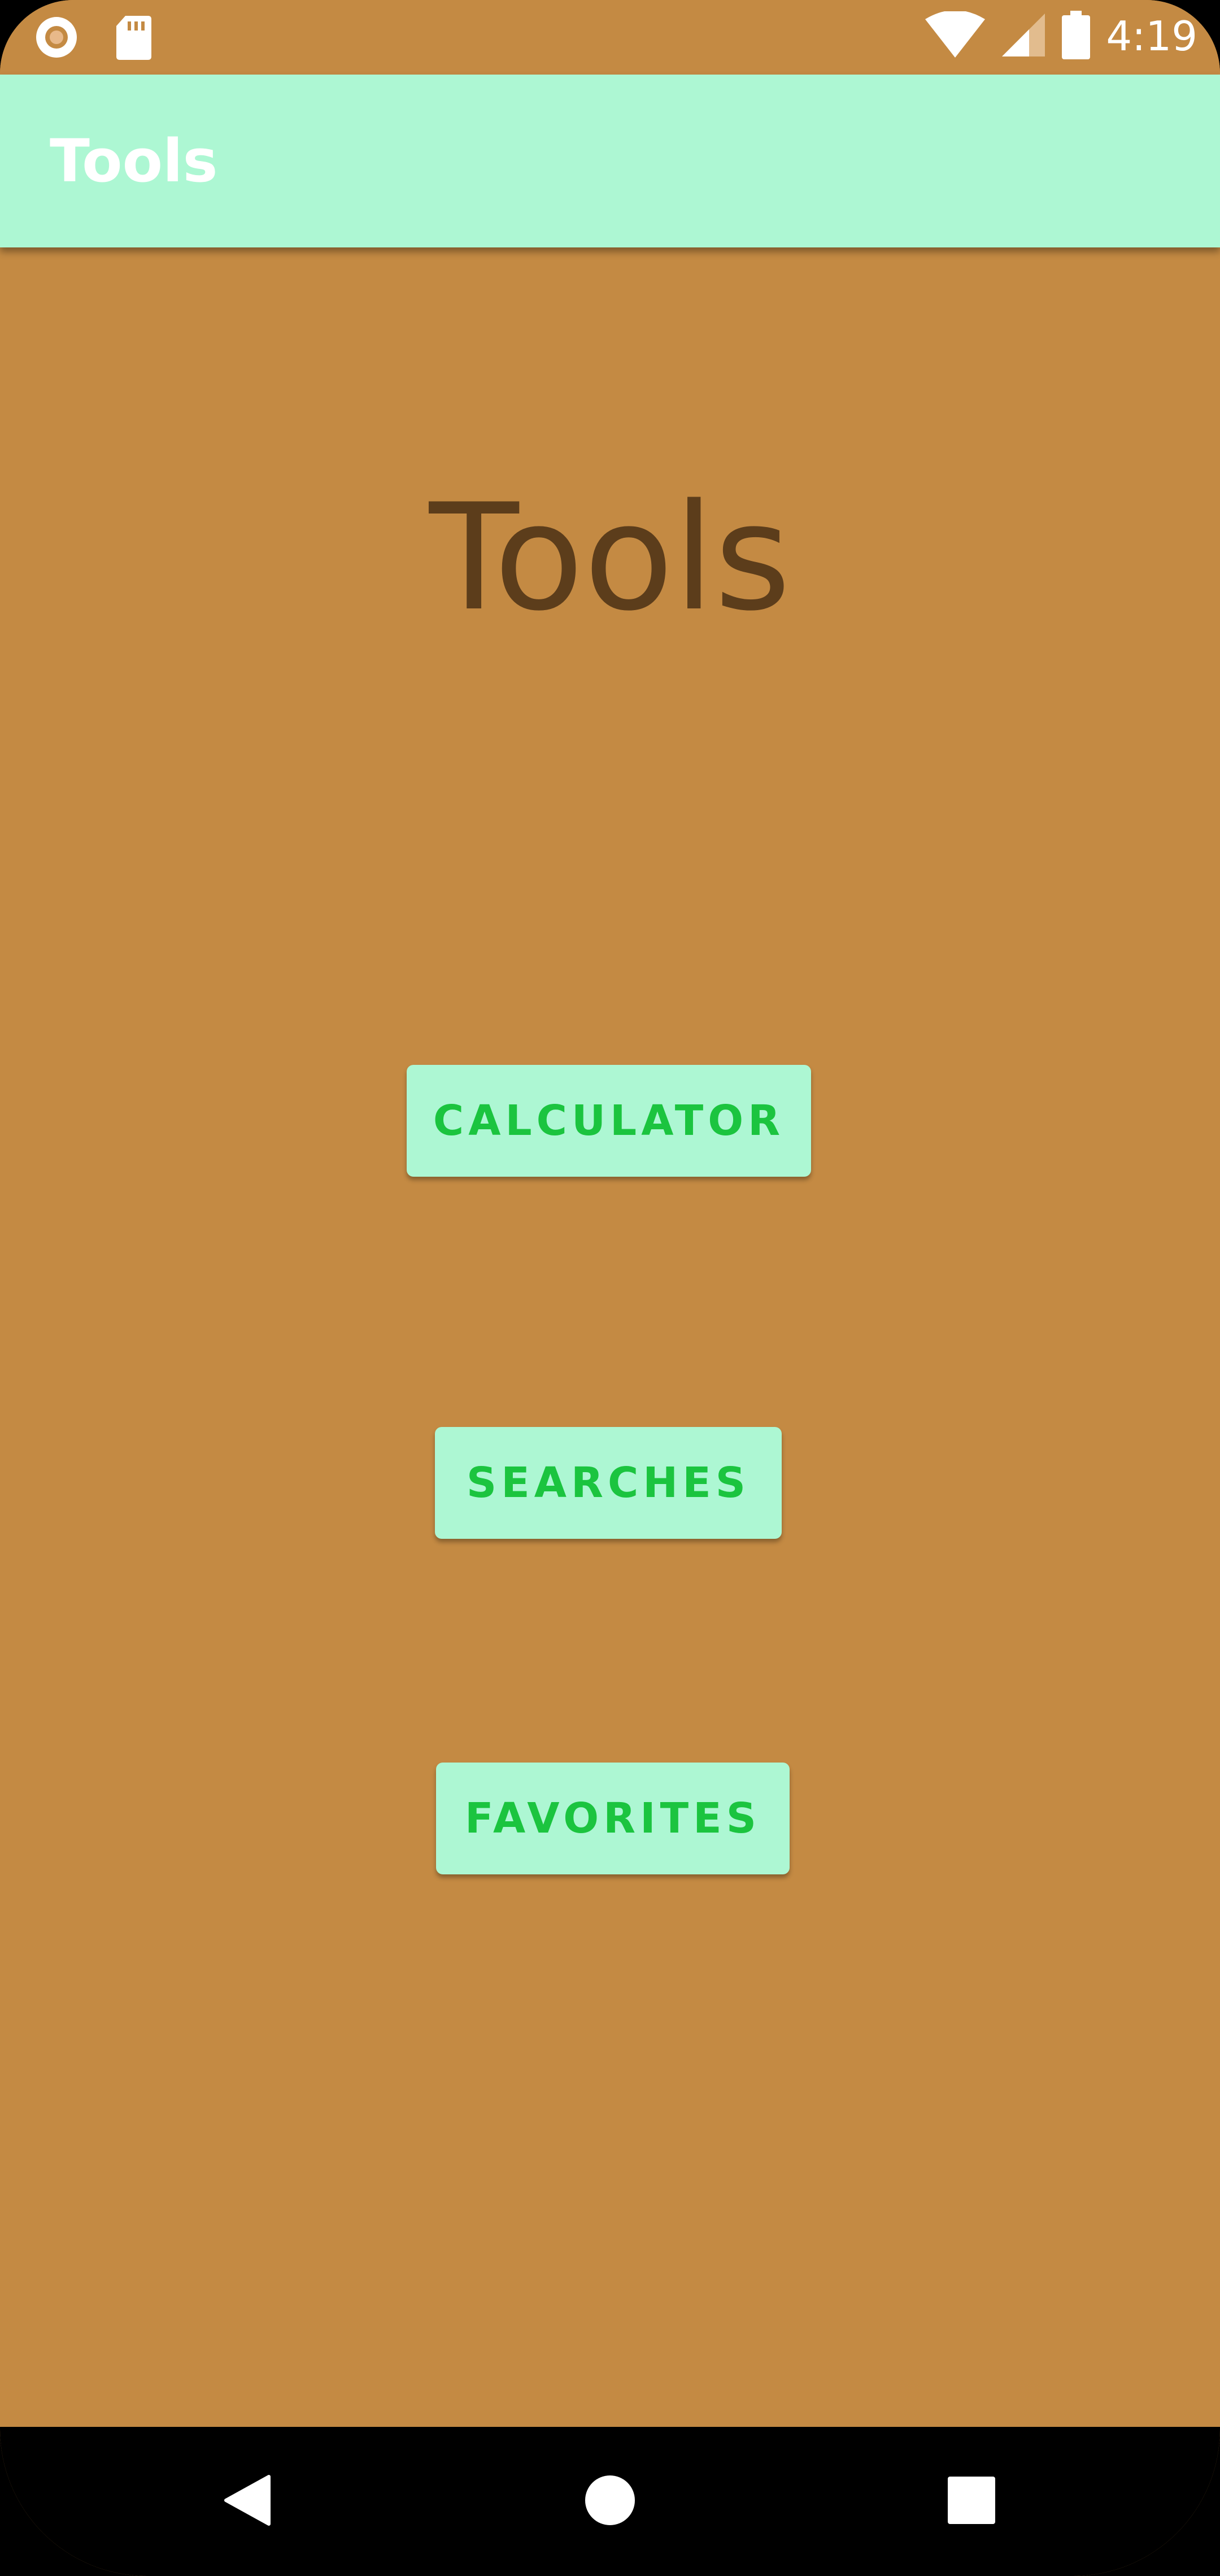 The width and height of the screenshot is (1220, 2576). What do you see at coordinates (1076, 36) in the screenshot?
I see `battery-icon` at bounding box center [1076, 36].